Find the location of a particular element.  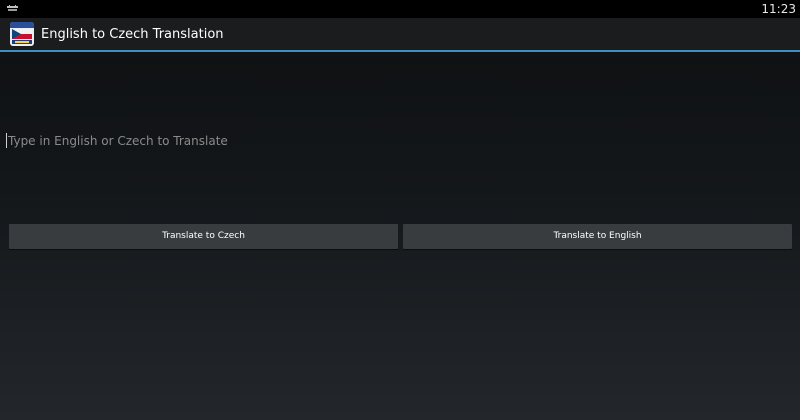

app-title: English to Czech Translation is located at coordinates (132, 34).